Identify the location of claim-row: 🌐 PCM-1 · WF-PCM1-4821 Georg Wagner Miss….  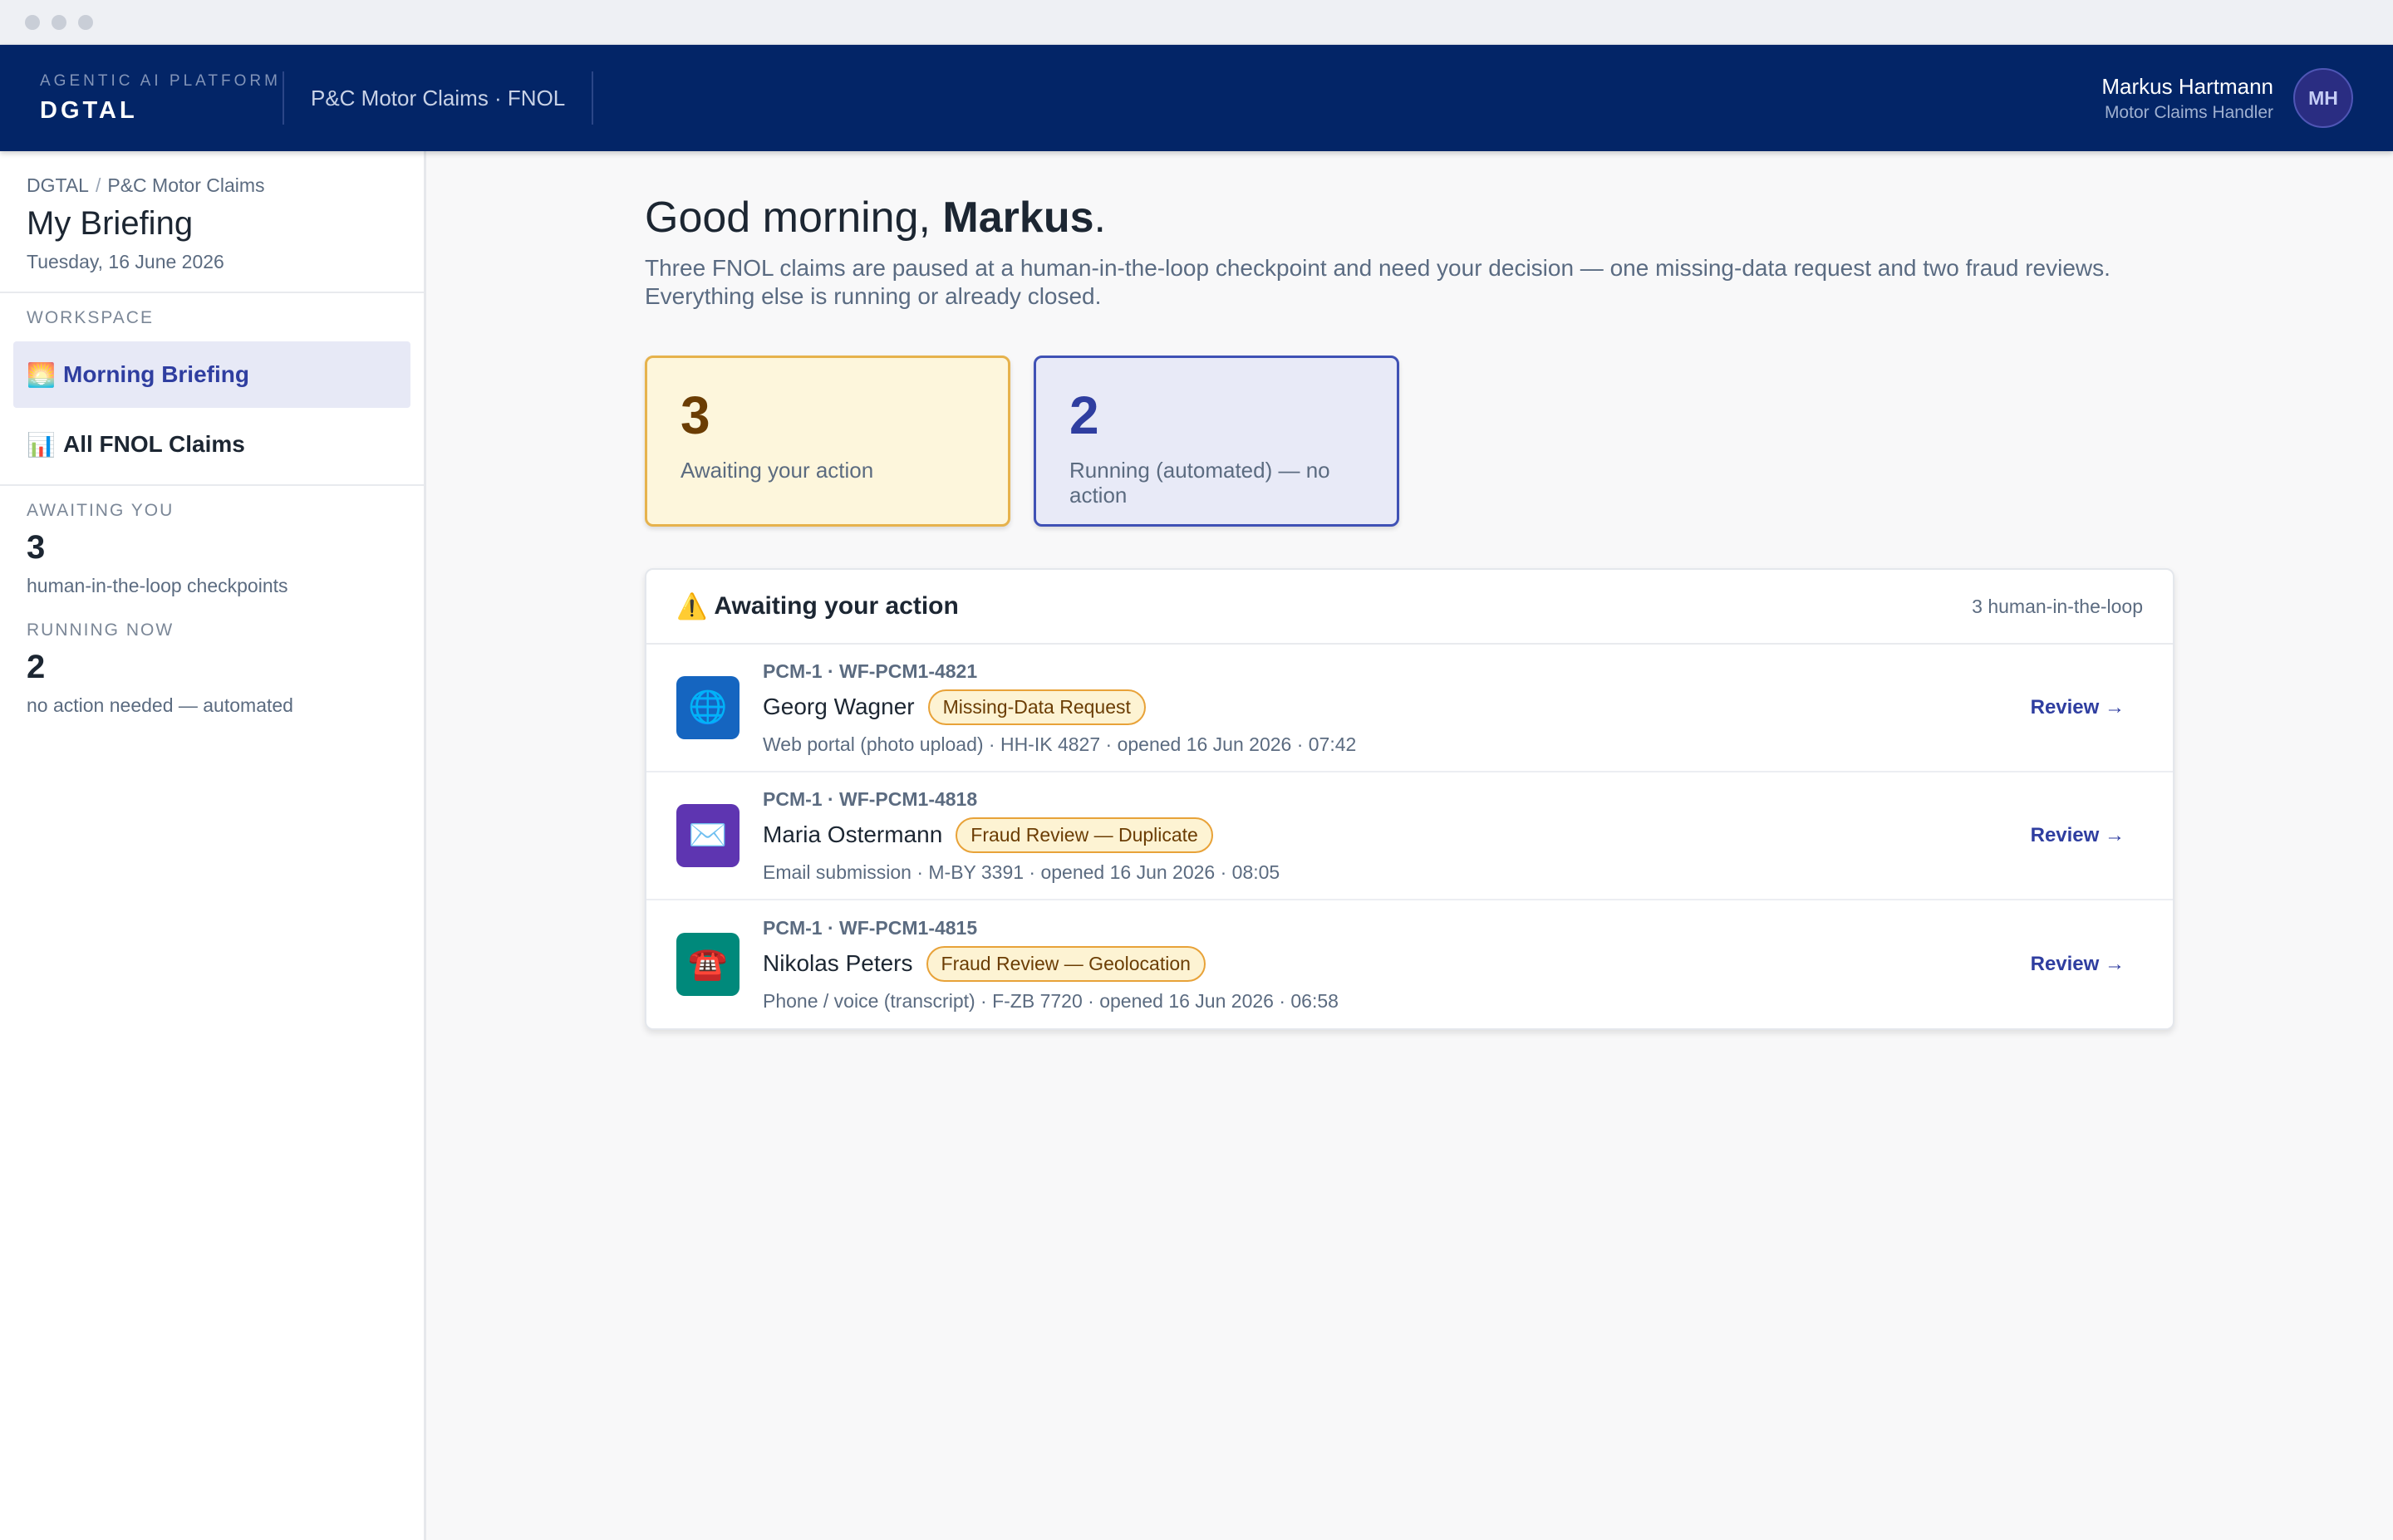
(1409, 708).